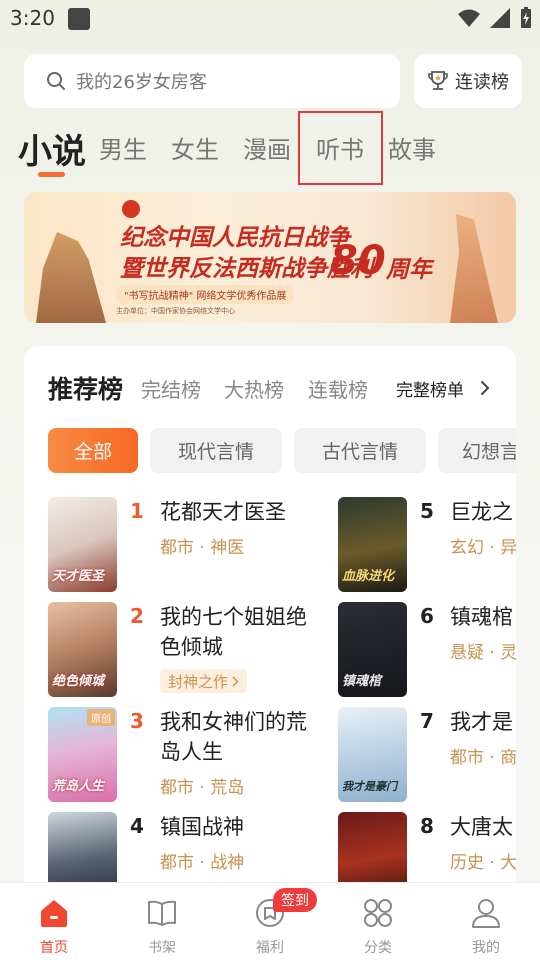 This screenshot has width=540, height=960. What do you see at coordinates (358, 261) in the screenshot?
I see `banner-number: 80` at bounding box center [358, 261].